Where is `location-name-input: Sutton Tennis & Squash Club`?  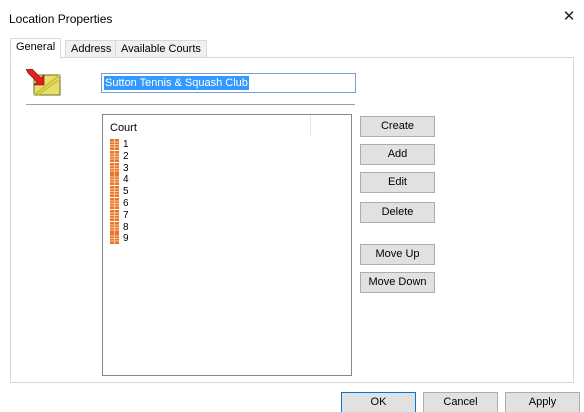
location-name-input: Sutton Tennis & Squash Club is located at coordinates (228, 83).